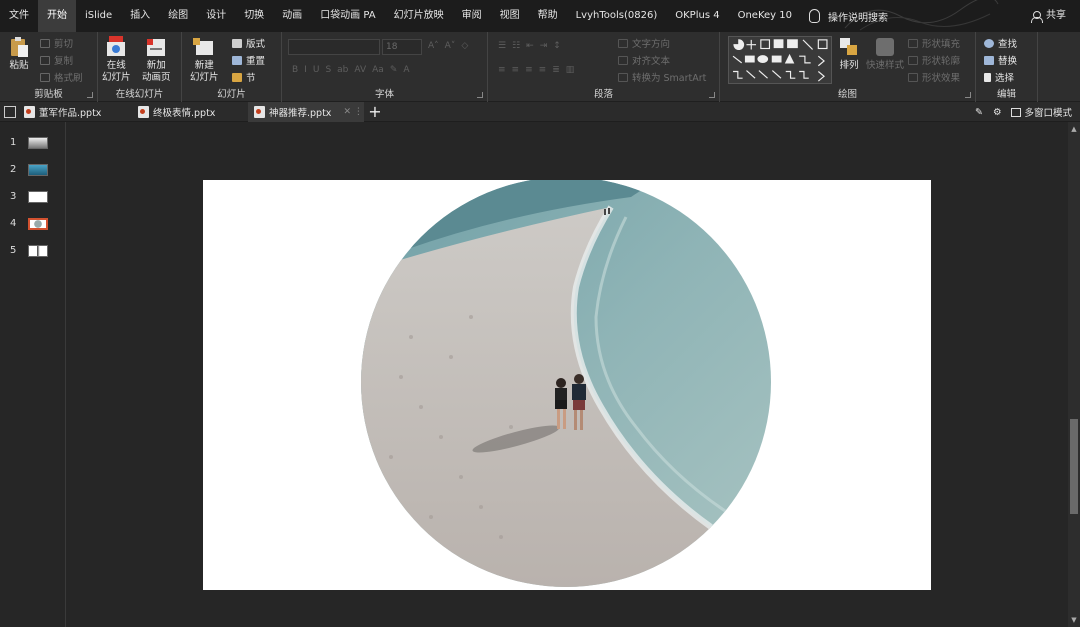  I want to click on shape-effects-button: 形状效果, so click(934, 77).